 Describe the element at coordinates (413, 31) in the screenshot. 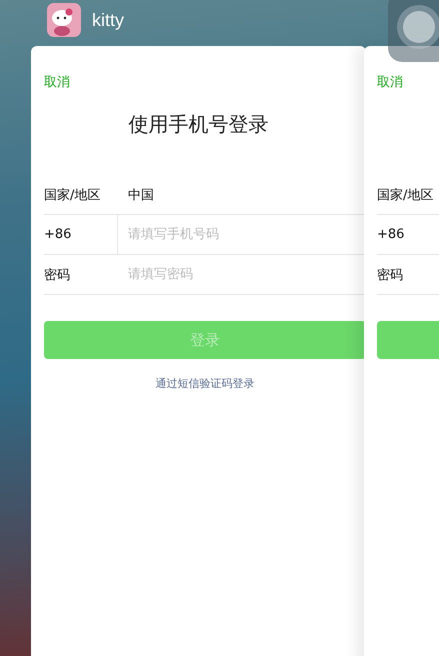

I see `assistive-touch-button` at that location.